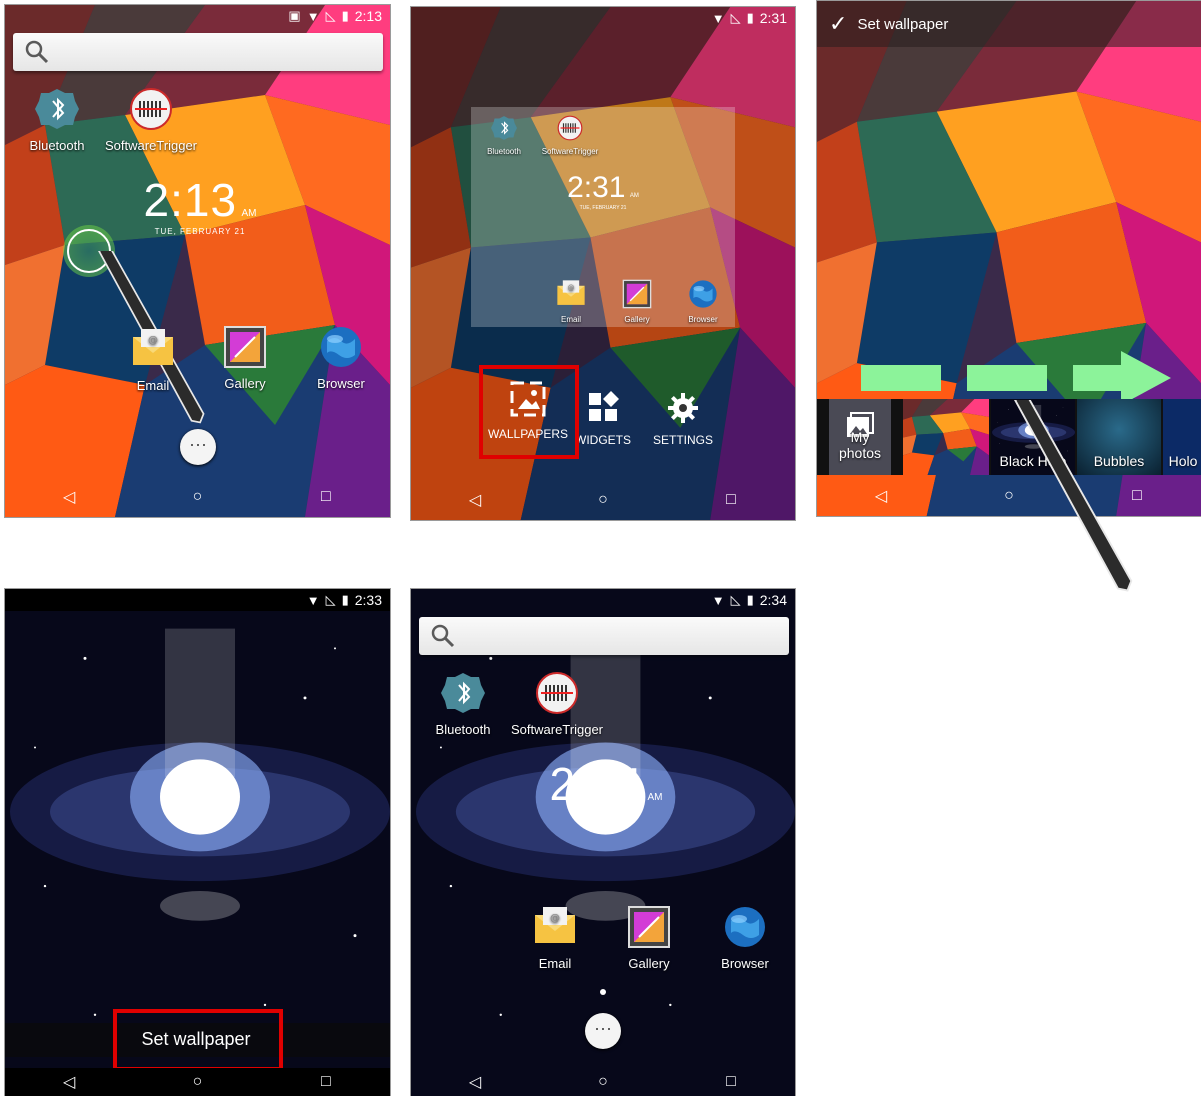 This screenshot has height=1096, width=1201. Describe the element at coordinates (703, 301) in the screenshot. I see `preview-app-browser: Browser` at that location.